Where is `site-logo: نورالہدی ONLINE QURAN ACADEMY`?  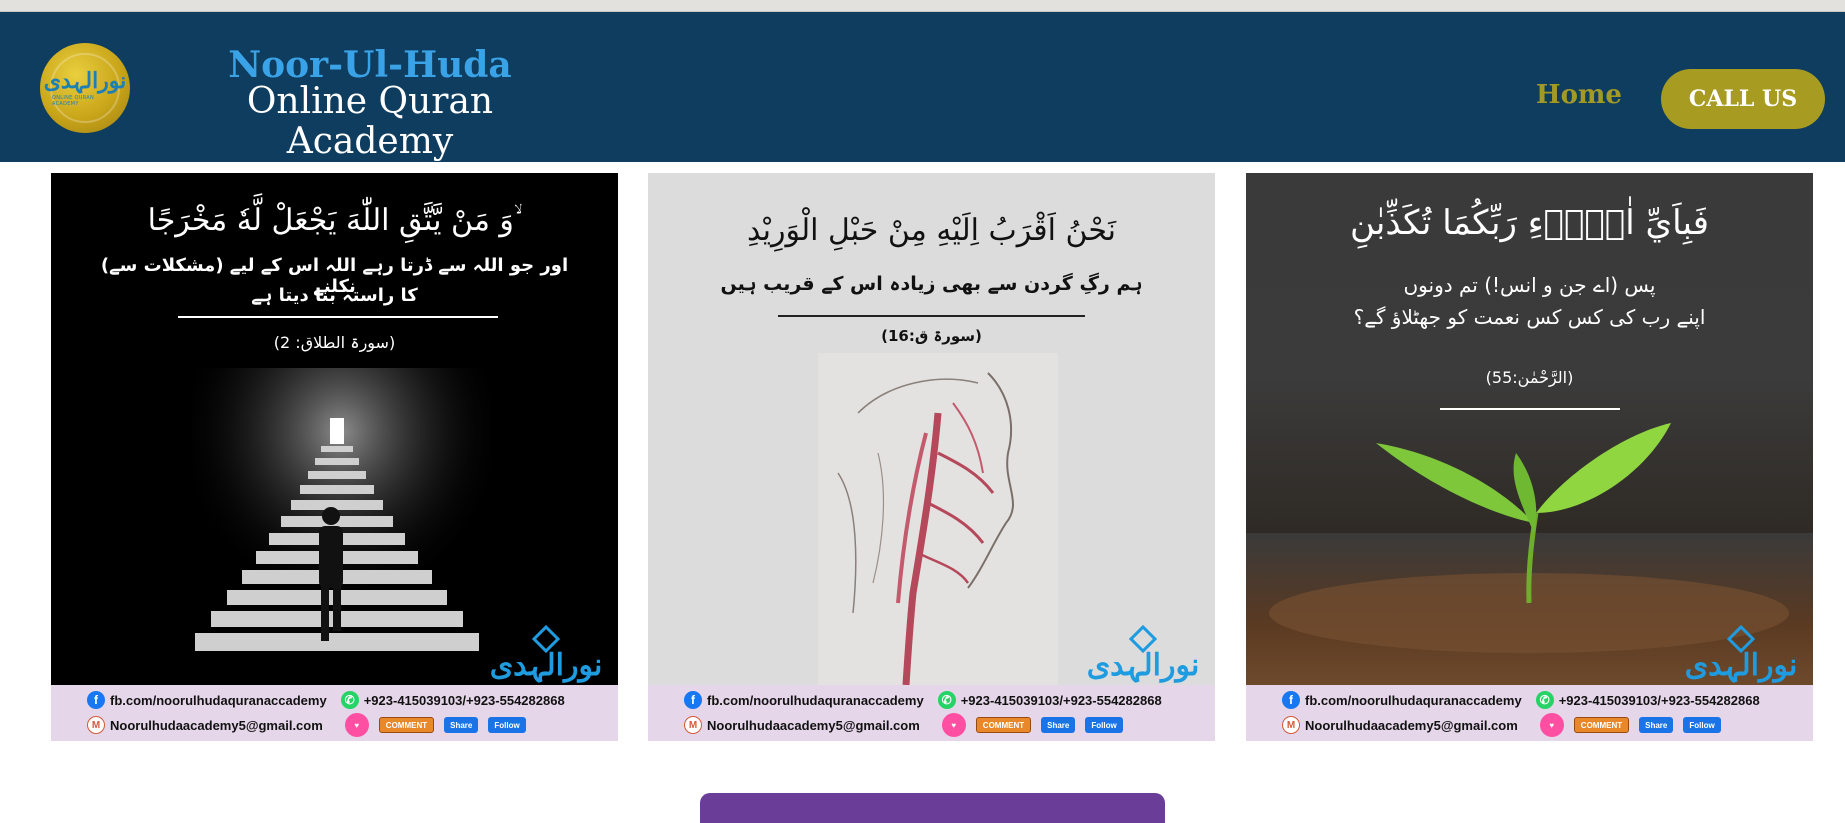
site-logo: نورالہدی ONLINE QURAN ACADEMY is located at coordinates (85, 88).